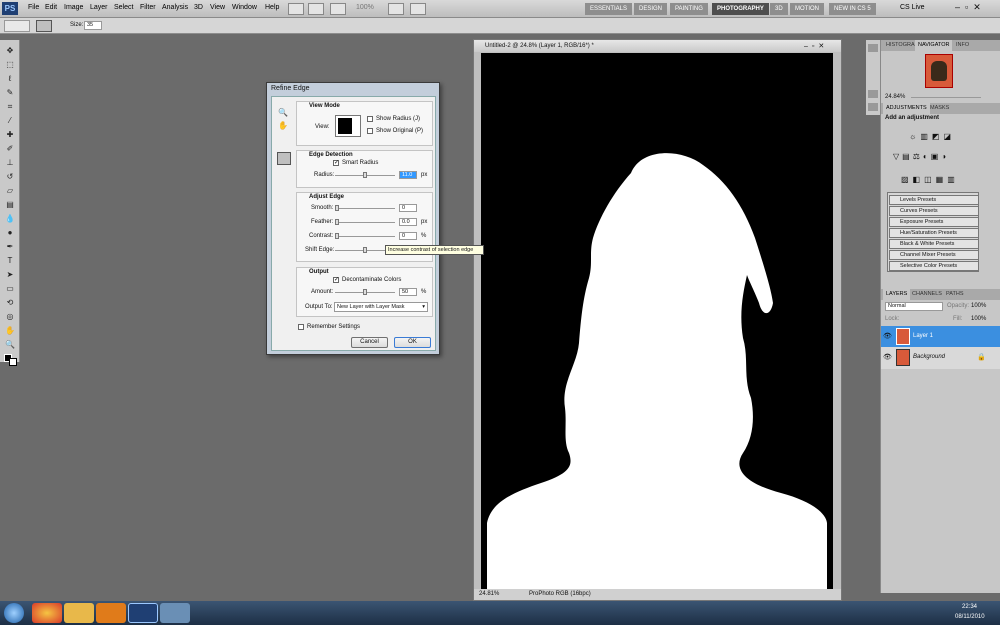 The image size is (1000, 625). Describe the element at coordinates (337, 222) in the screenshot. I see `feather-slider-thumb` at that location.